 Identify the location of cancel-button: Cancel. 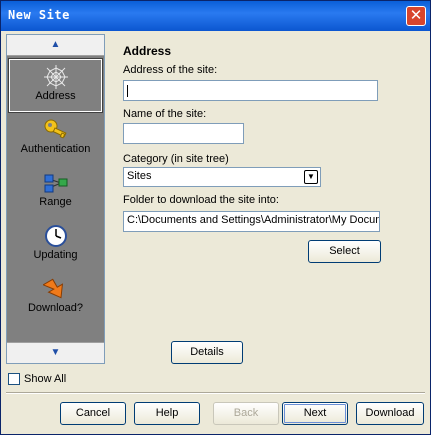
(93, 413).